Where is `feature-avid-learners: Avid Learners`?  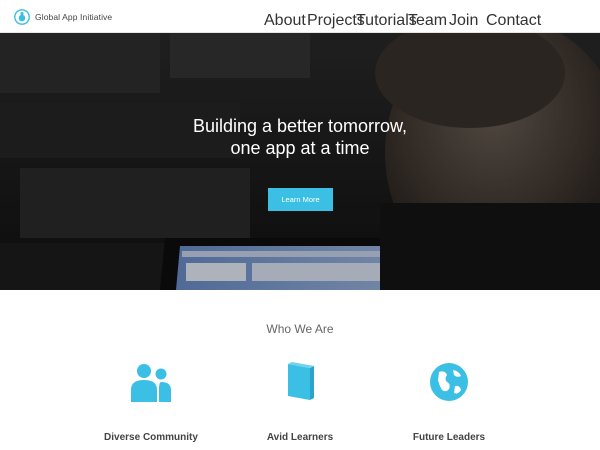 feature-avid-learners: Avid Learners is located at coordinates (300, 401).